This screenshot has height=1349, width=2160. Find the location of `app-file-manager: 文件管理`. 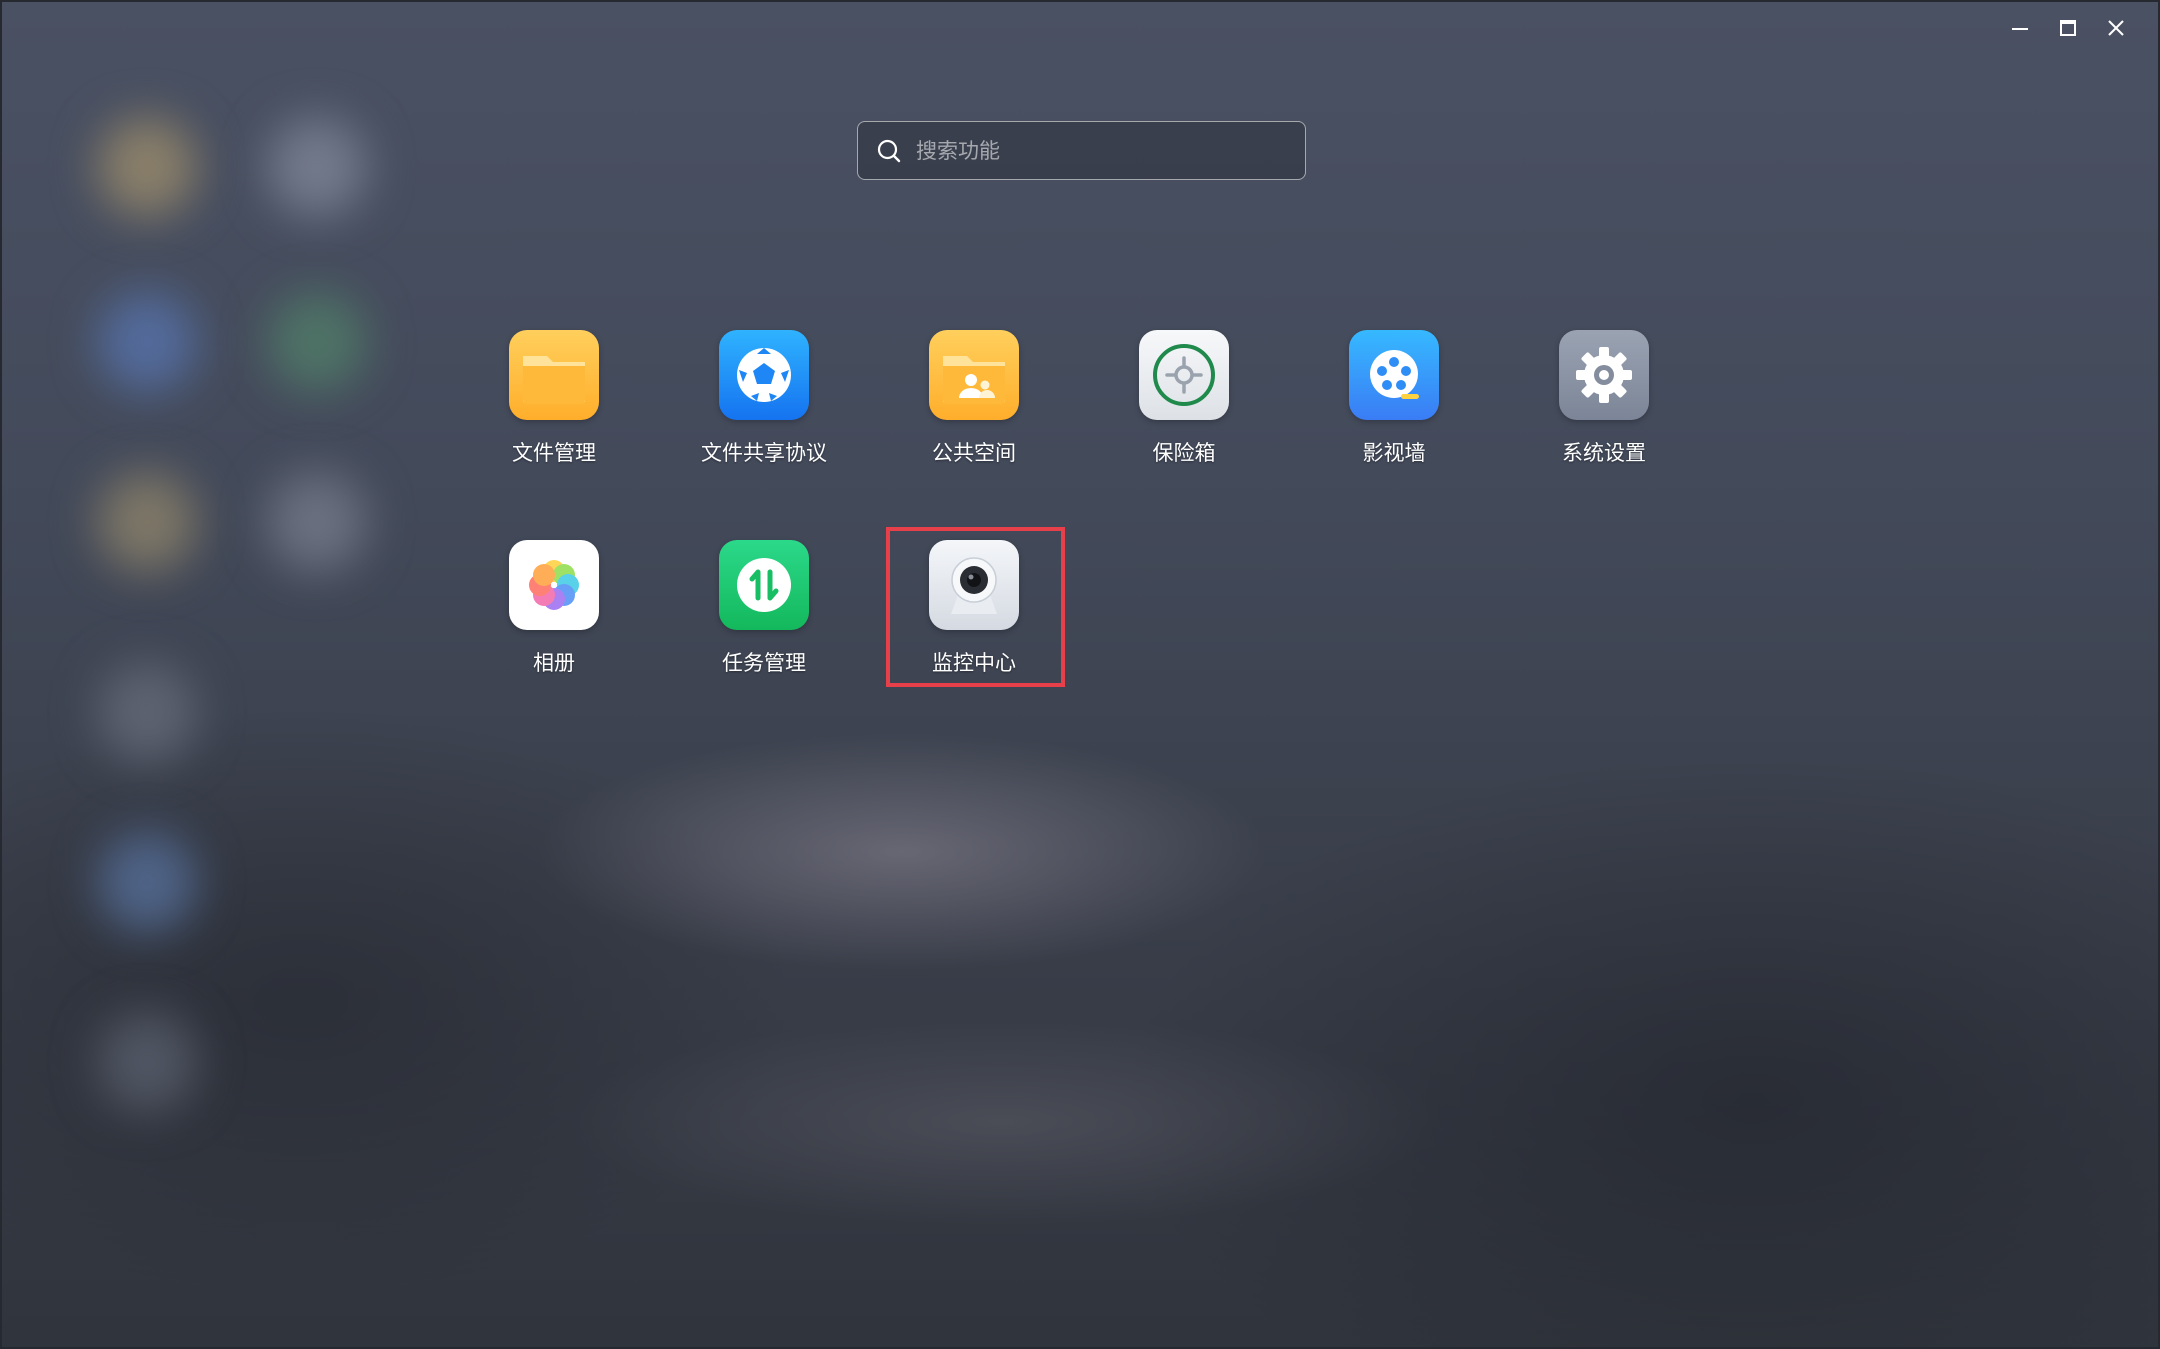

app-file-manager: 文件管理 is located at coordinates (554, 398).